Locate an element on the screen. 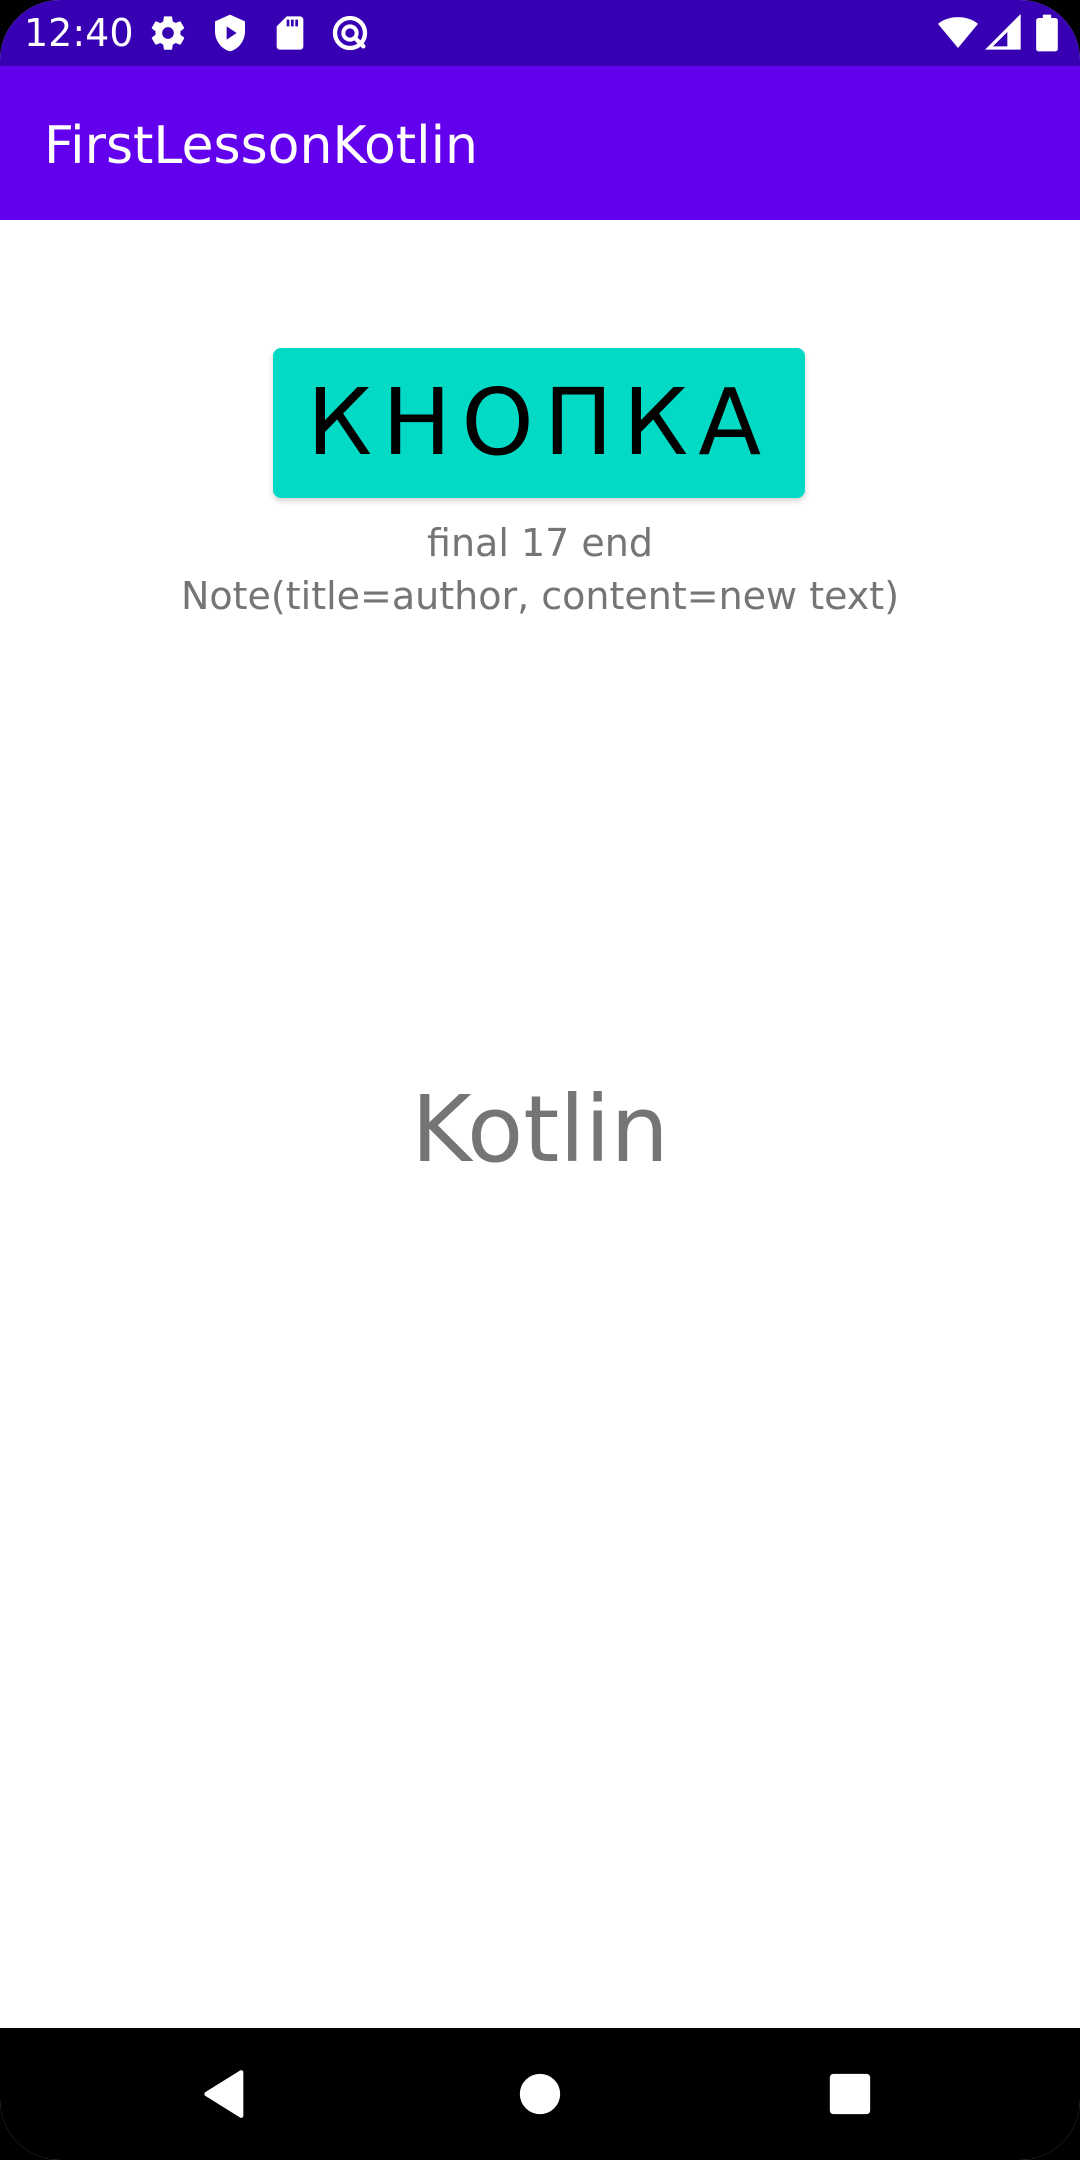  kotlin-text: Kotlin is located at coordinates (540, 1129).